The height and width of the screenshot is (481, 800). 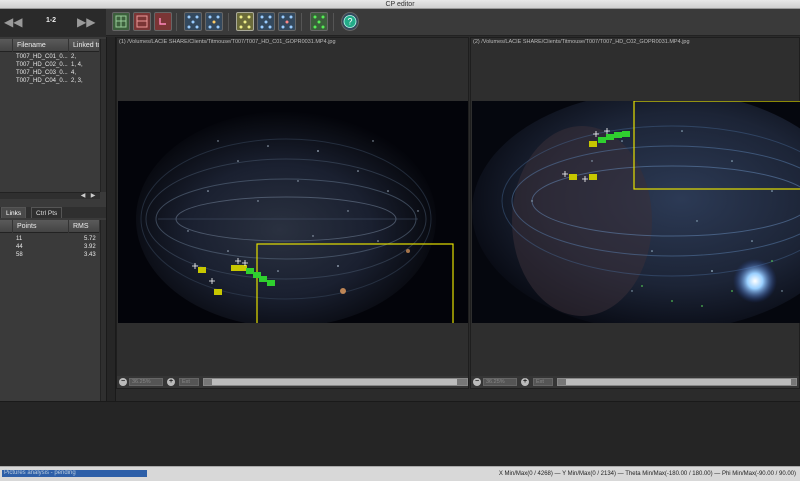 I want to click on help-icon: ?, so click(x=350, y=21).